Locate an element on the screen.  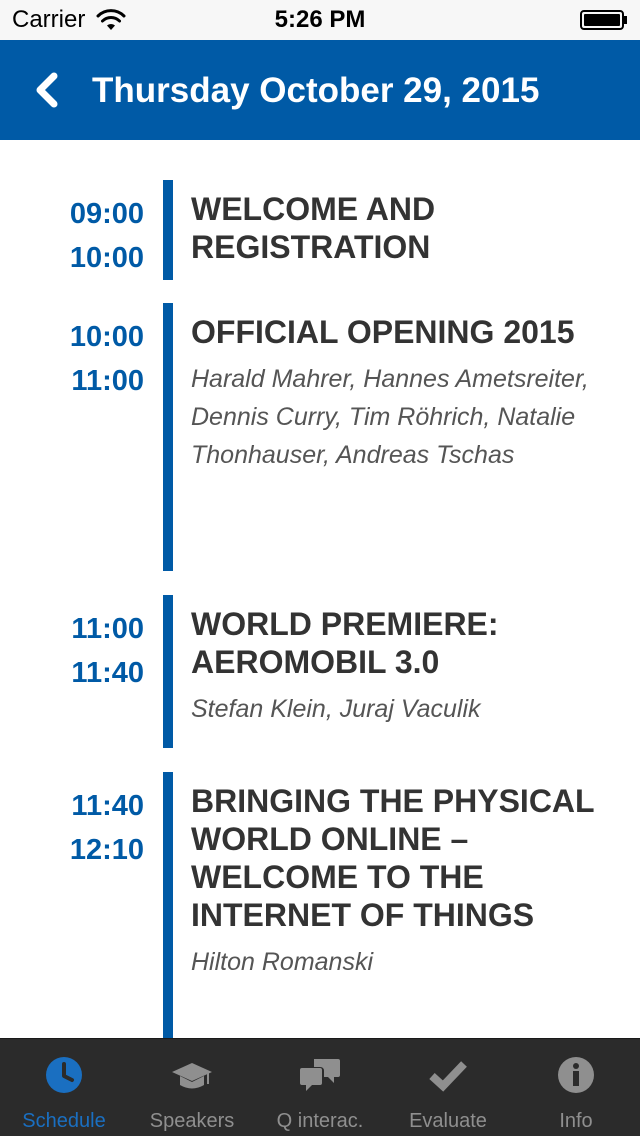
tab-q-interac: Q interac. is located at coordinates (320, 1088).